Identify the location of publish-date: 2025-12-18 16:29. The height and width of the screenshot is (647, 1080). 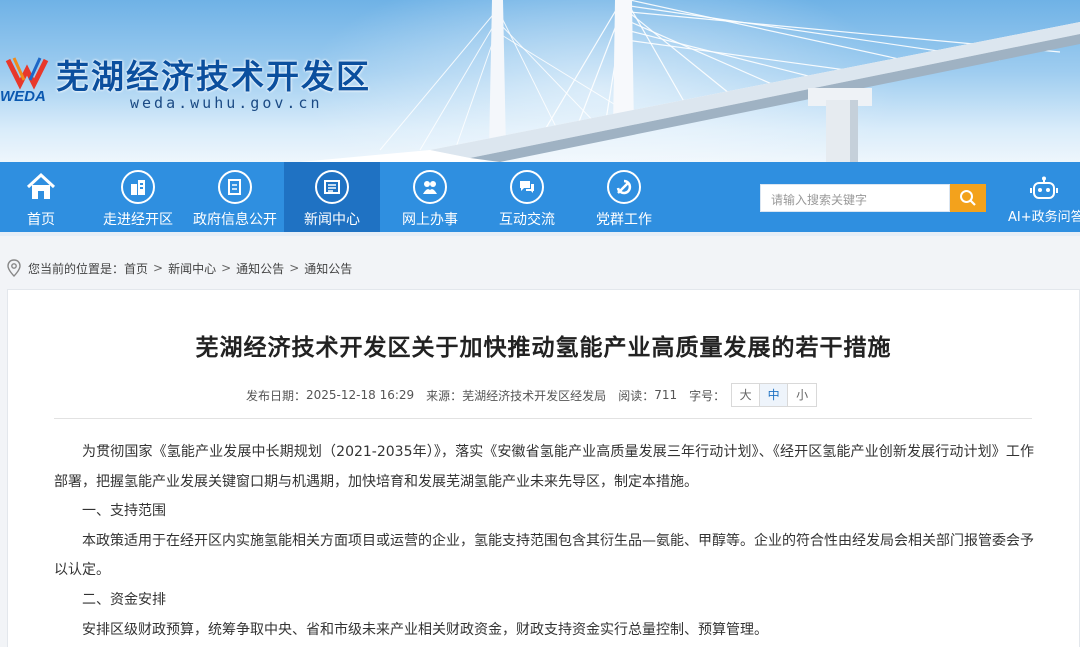
(360, 395).